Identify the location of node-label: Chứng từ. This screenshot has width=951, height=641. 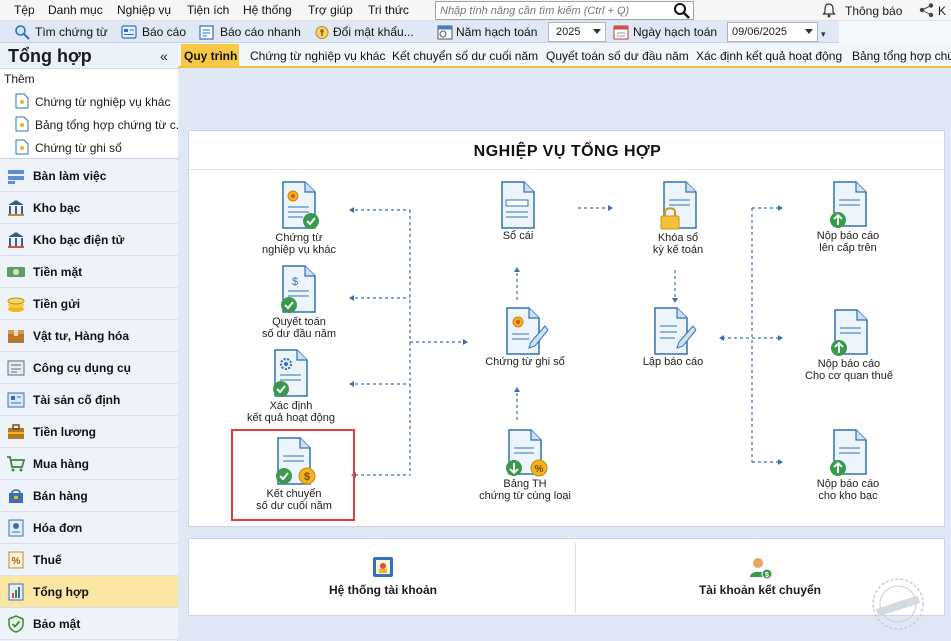
(299, 238).